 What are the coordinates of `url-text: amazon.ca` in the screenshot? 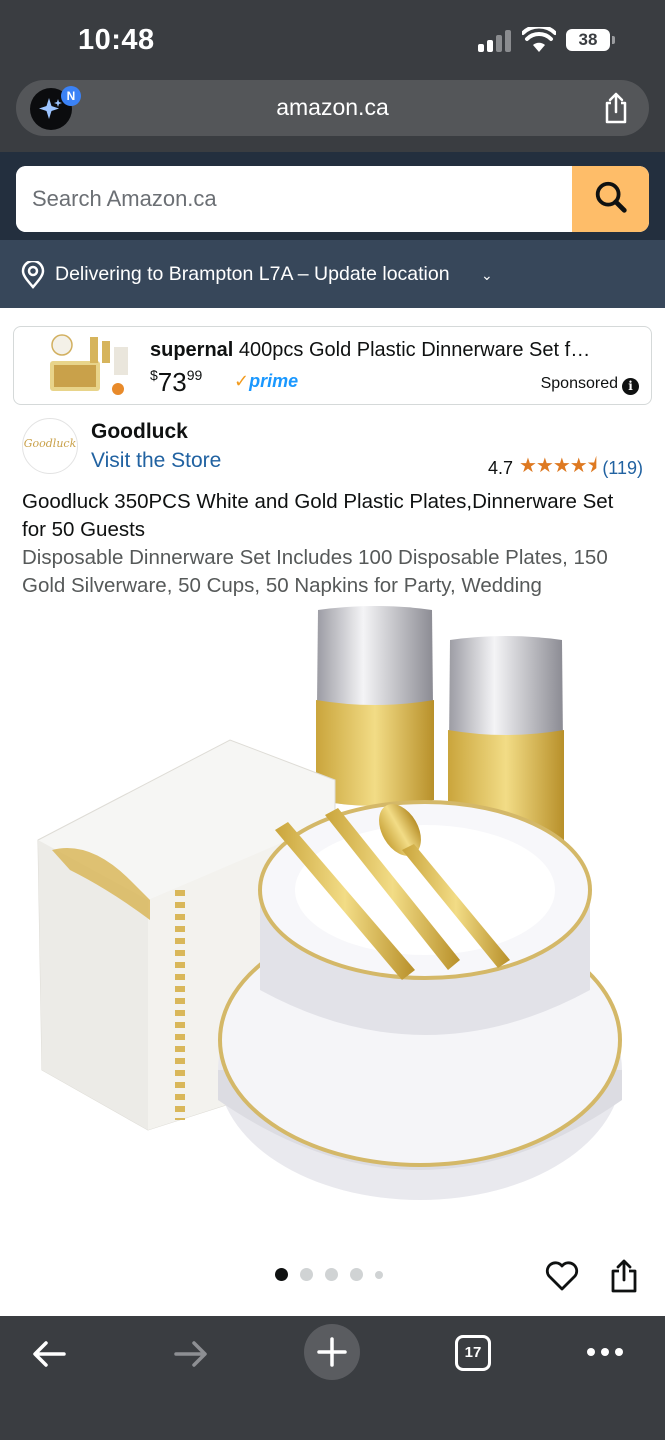 It's located at (332, 107).